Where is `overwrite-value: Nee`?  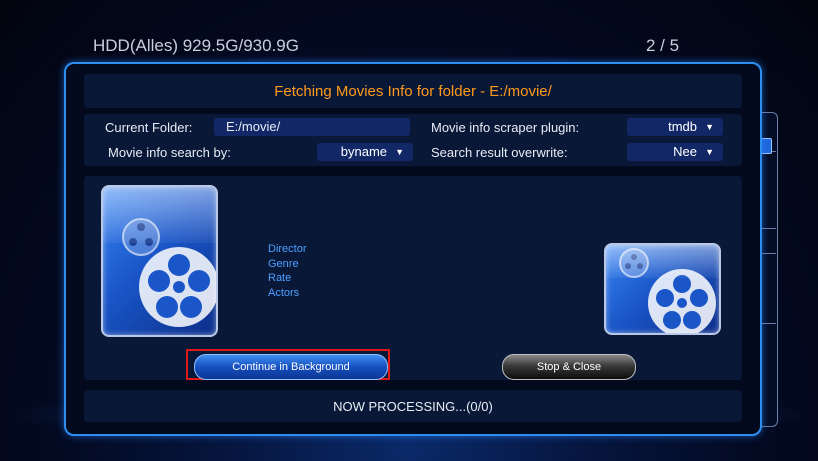 overwrite-value: Nee is located at coordinates (685, 151).